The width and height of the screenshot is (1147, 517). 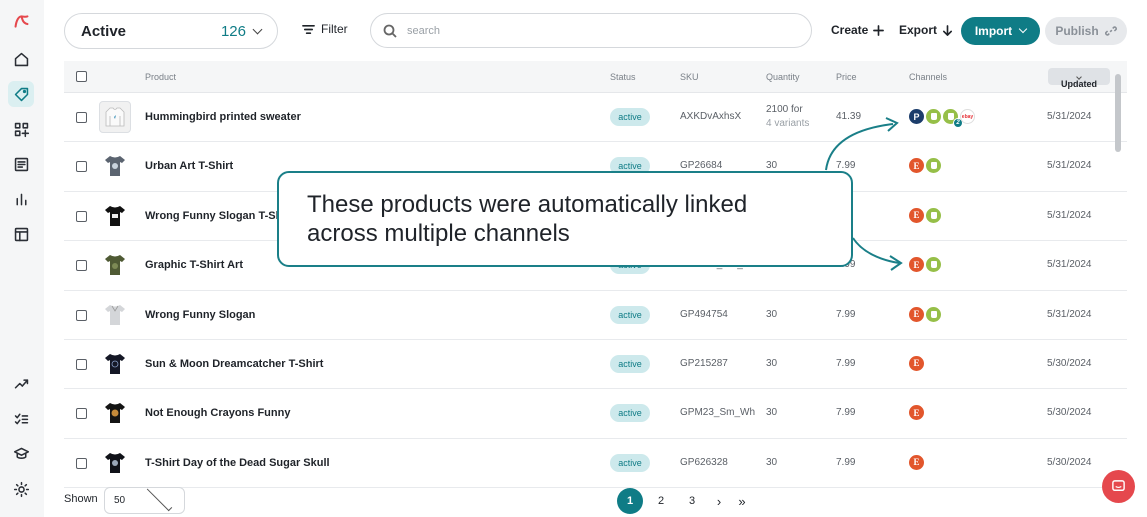 What do you see at coordinates (171, 31) in the screenshot?
I see `status-filter-select: Active 126` at bounding box center [171, 31].